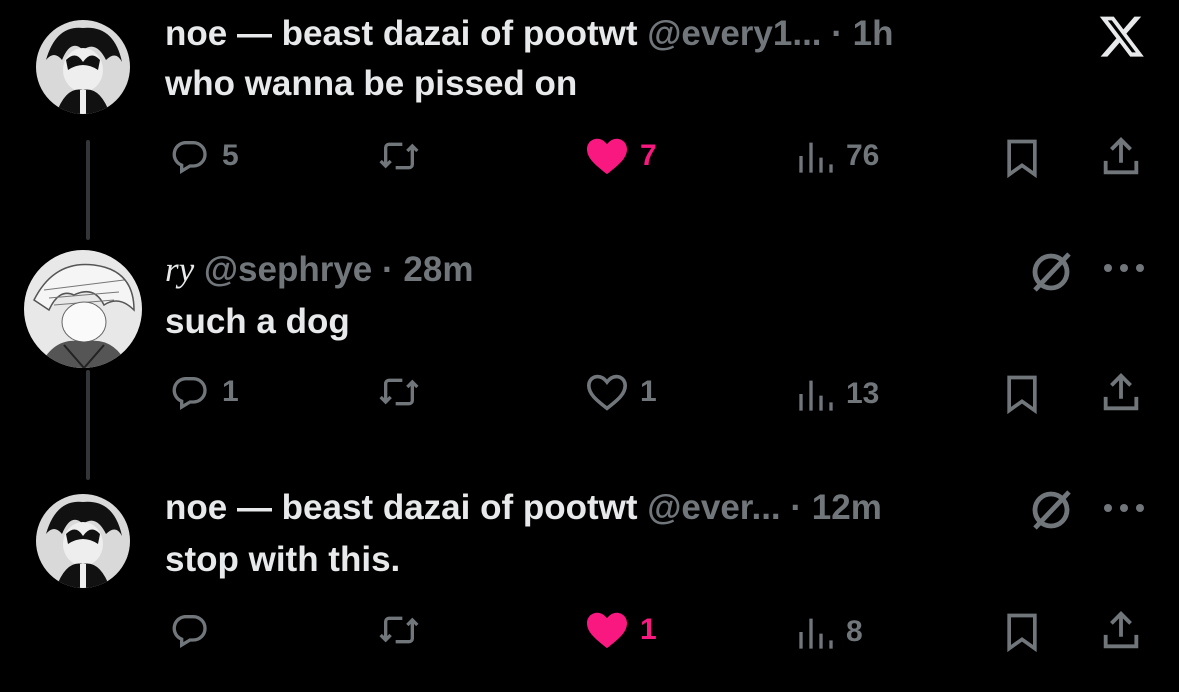 This screenshot has height=692, width=1179. I want to click on reply-button, so click(195, 630).